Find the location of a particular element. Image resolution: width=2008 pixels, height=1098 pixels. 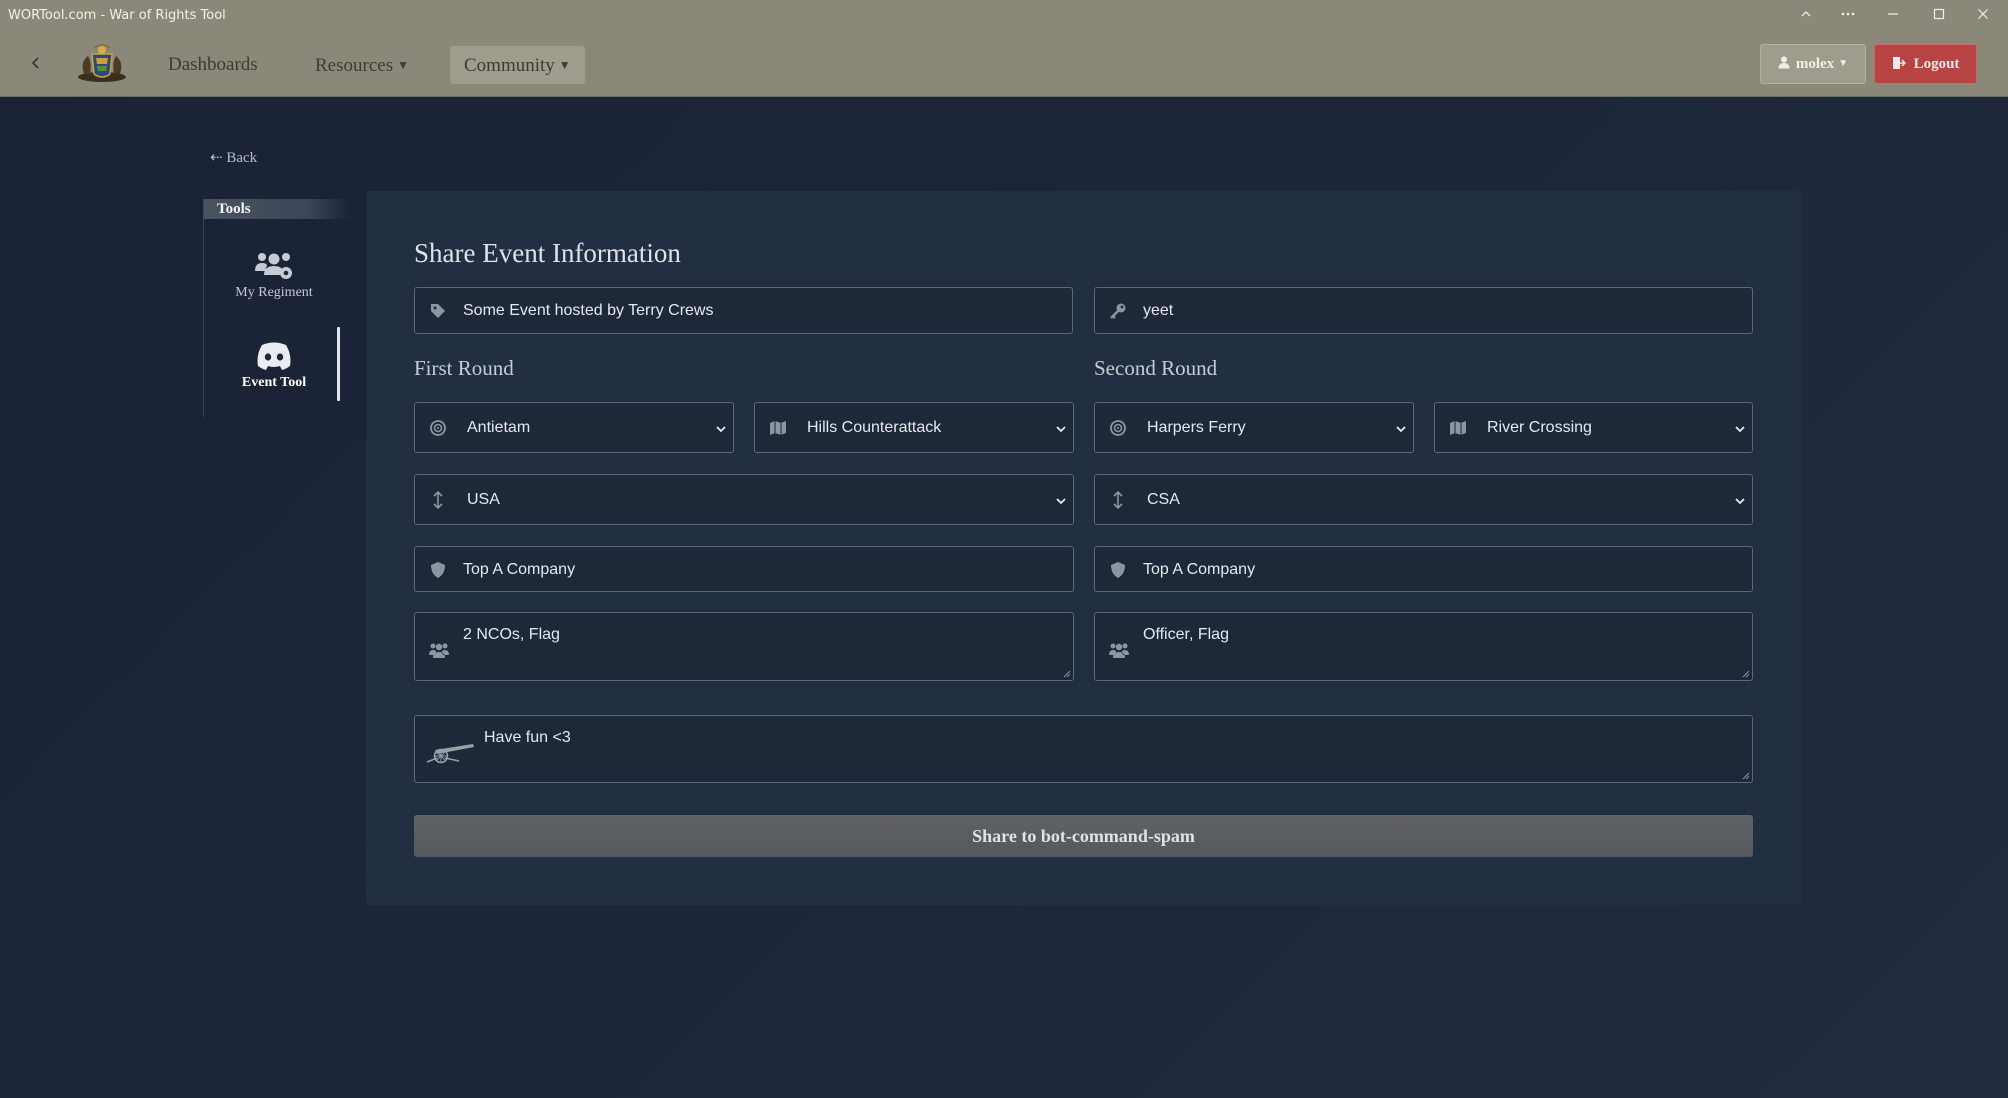

active-indicator is located at coordinates (338, 364).